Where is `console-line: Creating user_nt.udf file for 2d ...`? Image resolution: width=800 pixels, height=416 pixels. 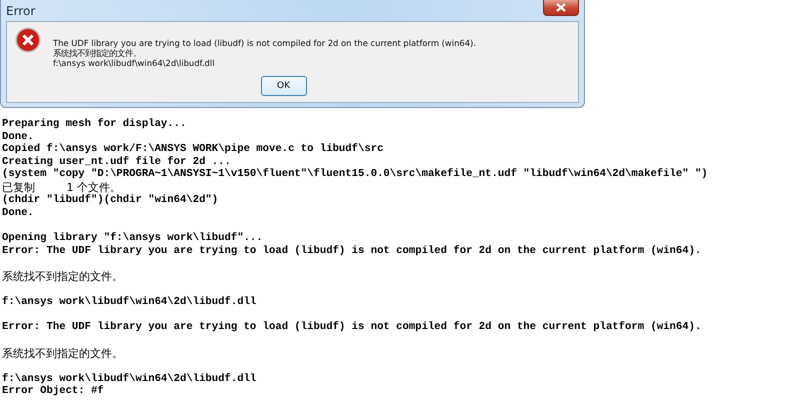 console-line: Creating user_nt.udf file for 2d ... is located at coordinates (116, 162).